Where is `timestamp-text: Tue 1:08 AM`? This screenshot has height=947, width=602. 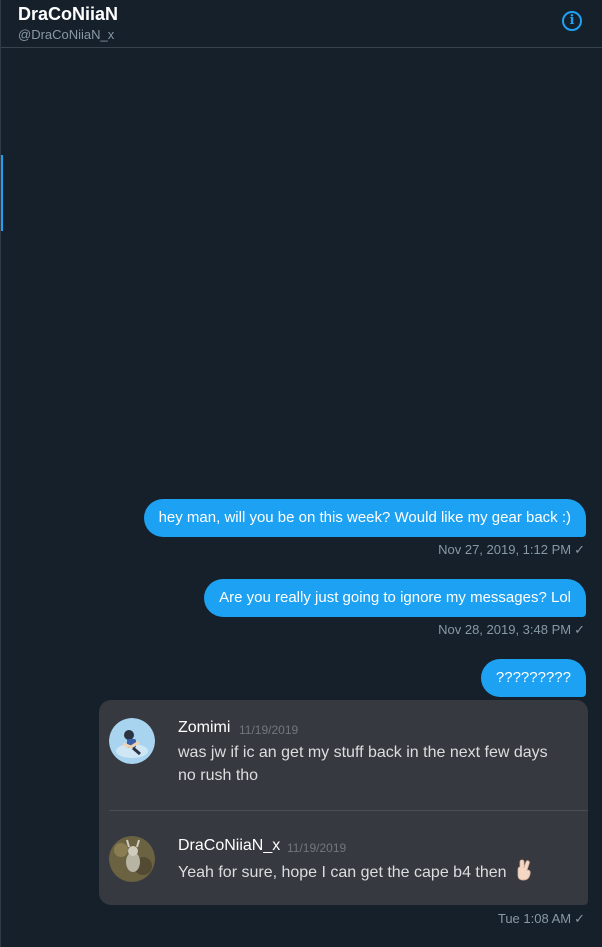
timestamp-text: Tue 1:08 AM is located at coordinates (534, 918).